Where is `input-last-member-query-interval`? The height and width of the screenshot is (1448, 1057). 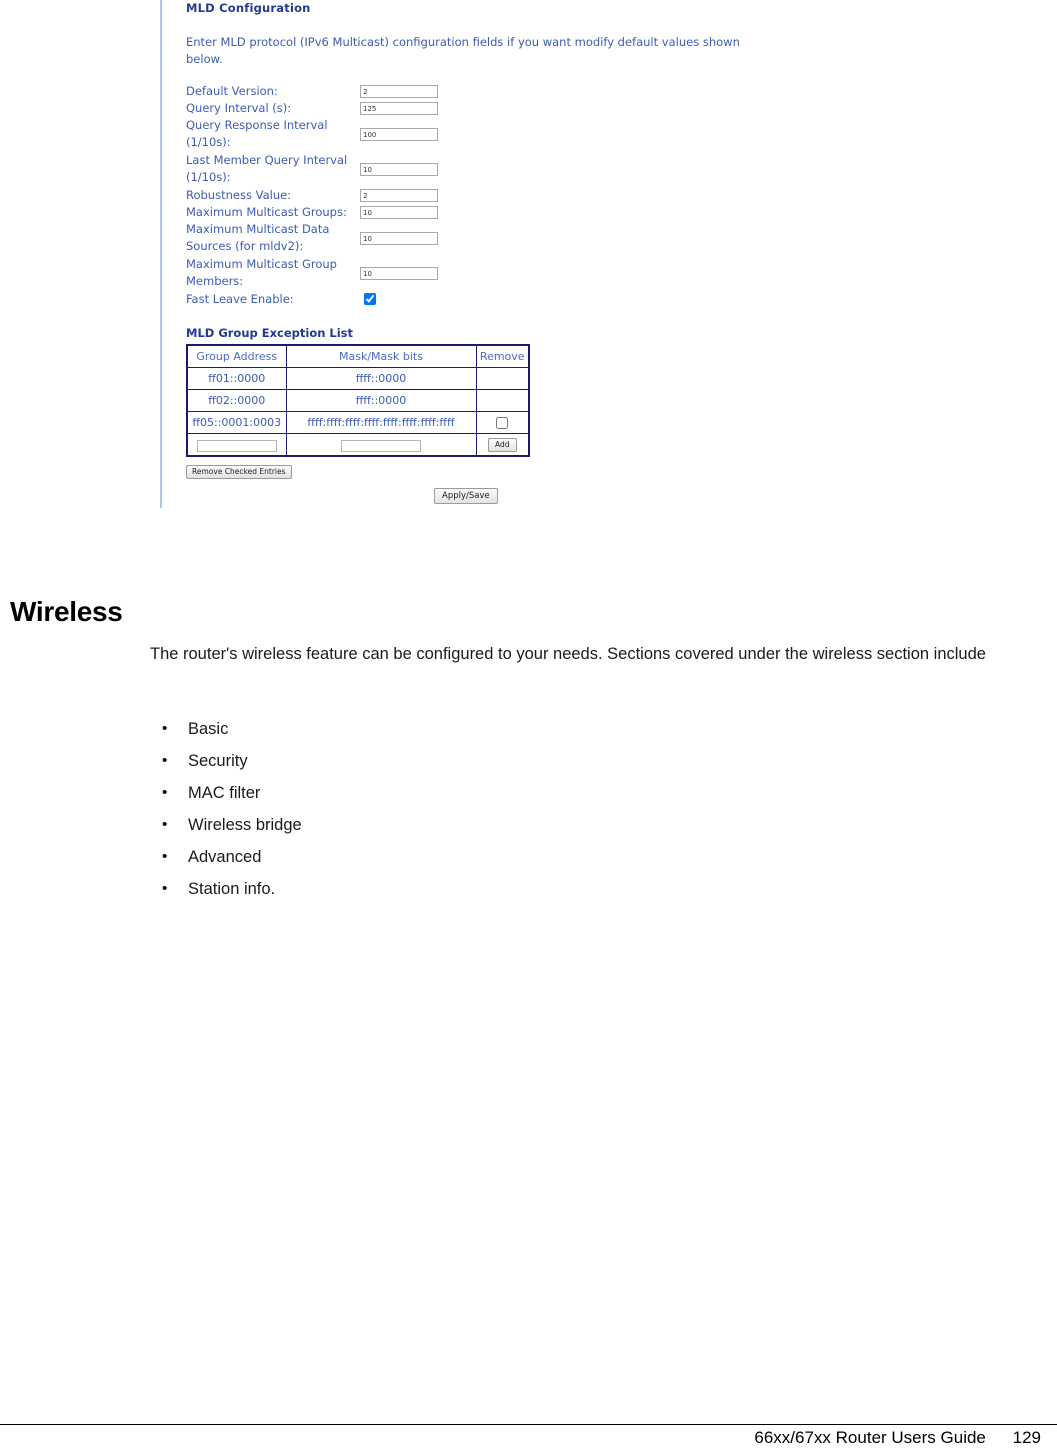 input-last-member-query-interval is located at coordinates (399, 169).